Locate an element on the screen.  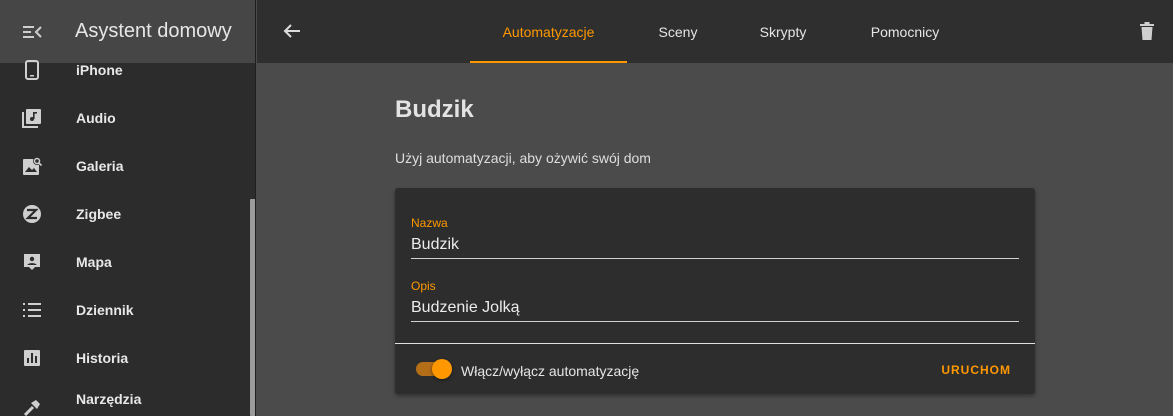
sidebar-item-narzedzia: Narzędzia is located at coordinates (125, 395).